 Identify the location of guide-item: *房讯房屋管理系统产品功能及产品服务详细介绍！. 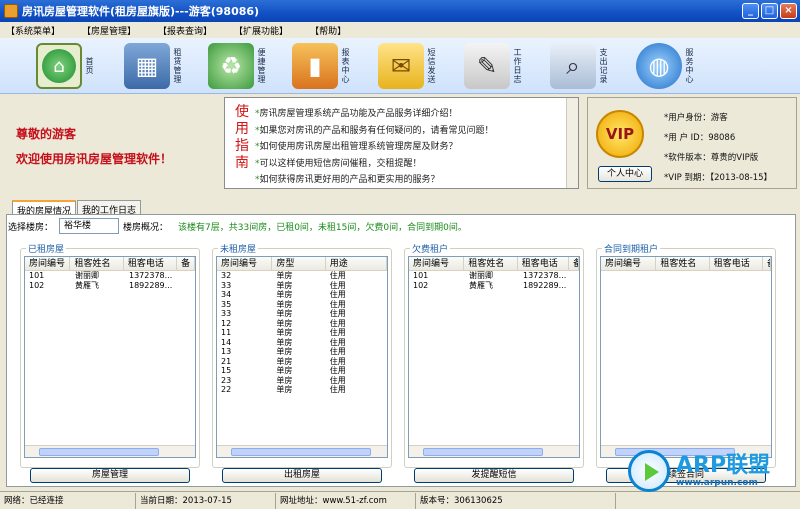
(374, 114).